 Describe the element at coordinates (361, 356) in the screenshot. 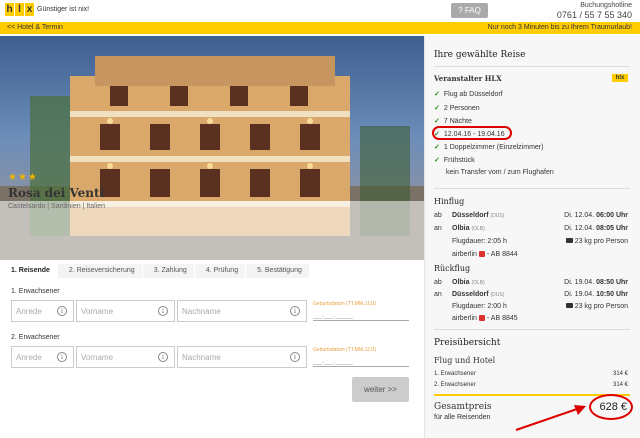

I see `adult2-dob-input: Geburtsdatum (TT.MM.JJJJ) __.__.____` at that location.